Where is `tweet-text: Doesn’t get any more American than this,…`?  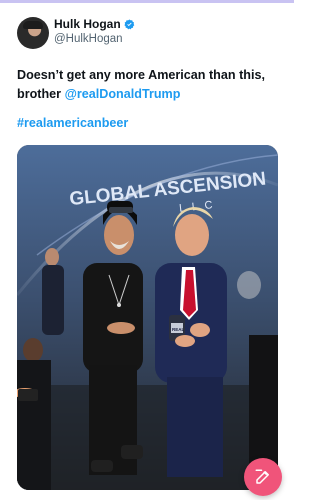
tweet-text: Doesn’t get any more American than this,… is located at coordinates (148, 85).